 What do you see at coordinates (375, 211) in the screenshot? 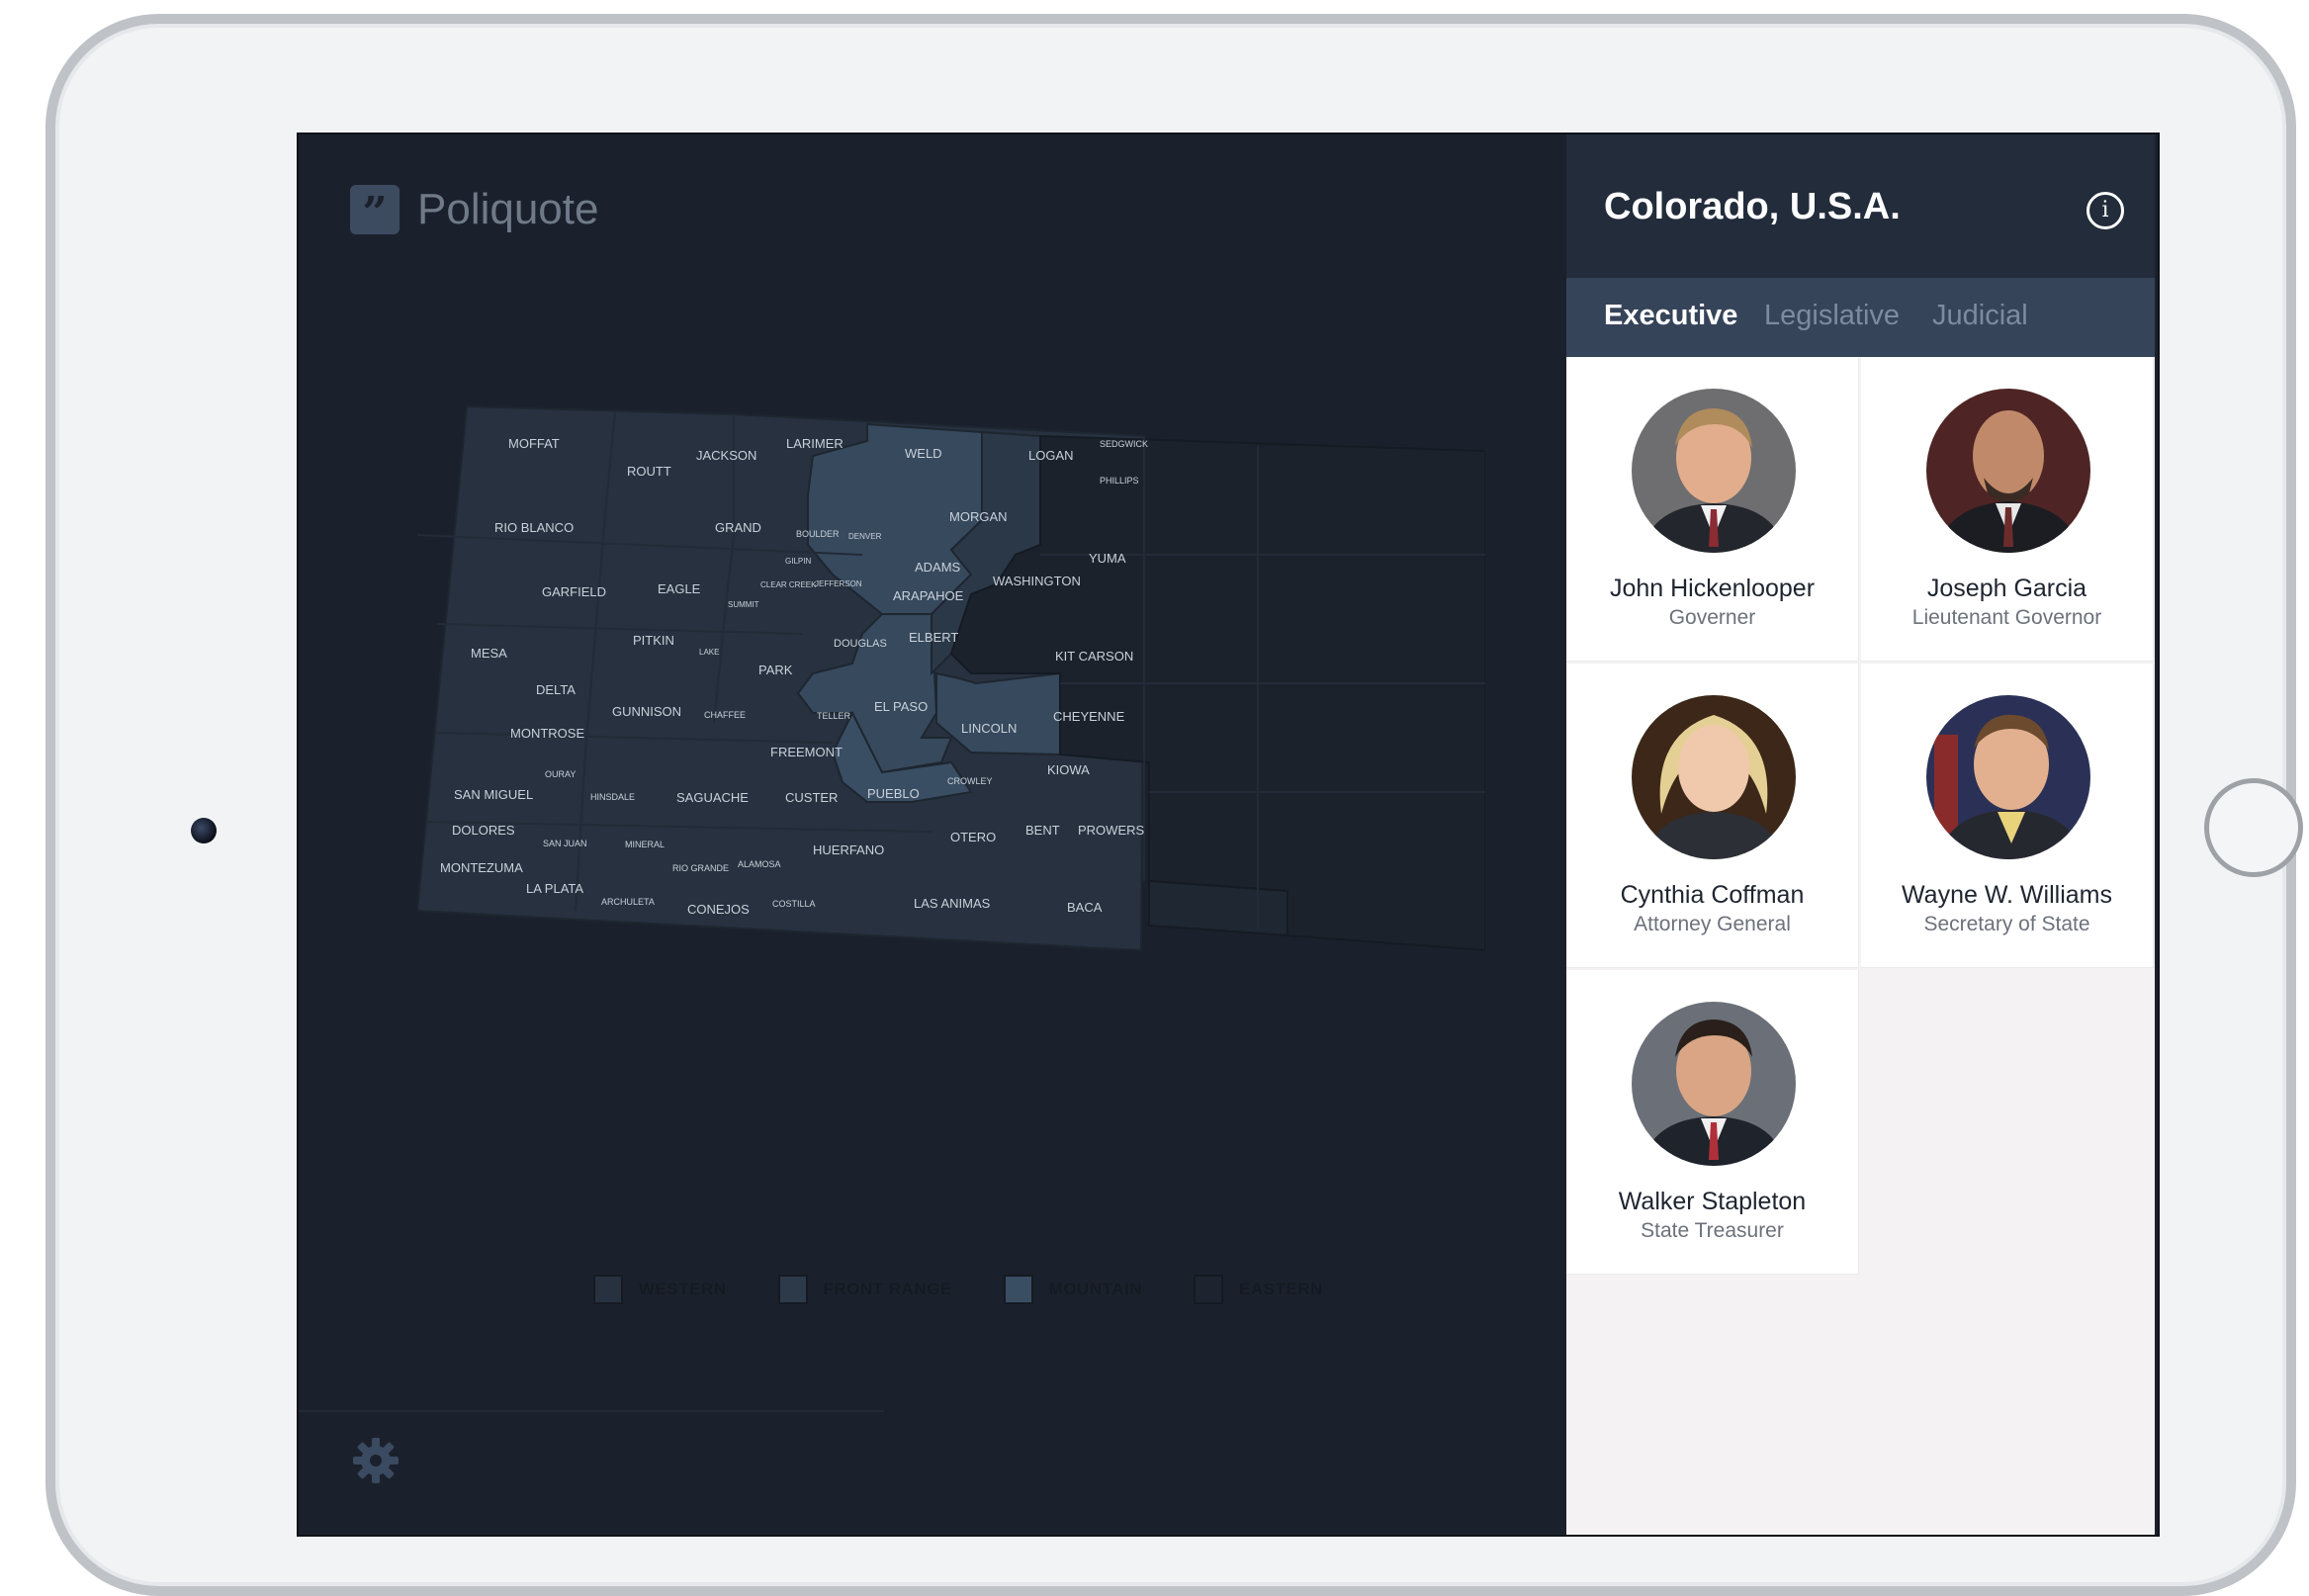
I see `logo-quote-icon: ”` at bounding box center [375, 211].